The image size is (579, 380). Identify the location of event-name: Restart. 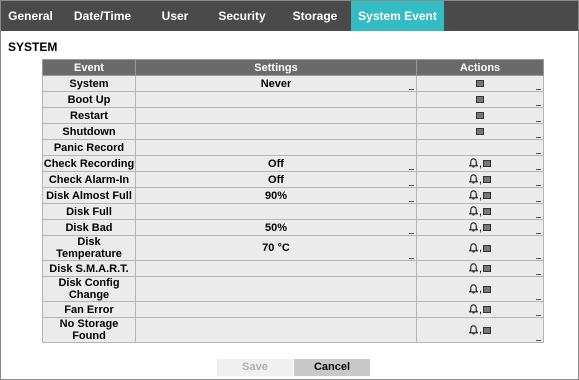
(89, 115).